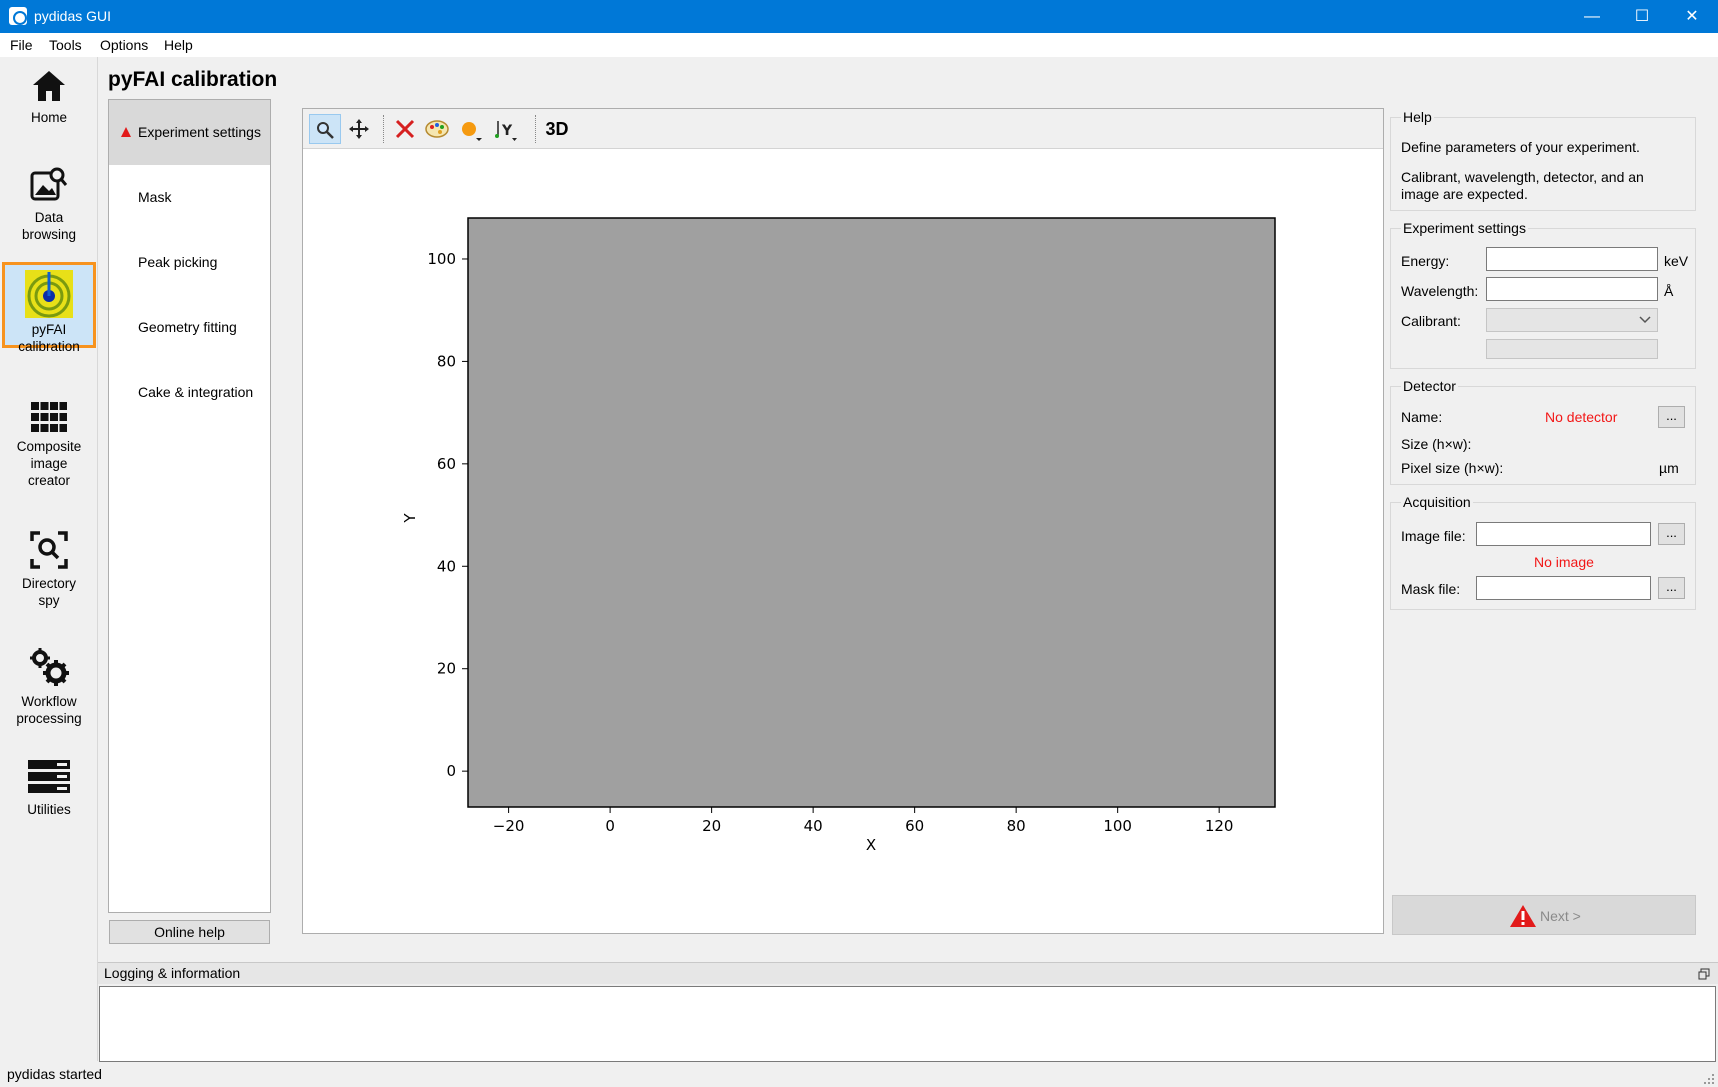  What do you see at coordinates (49, 692) in the screenshot?
I see `sidebar-item-workflow-processing: Workflow processing` at bounding box center [49, 692].